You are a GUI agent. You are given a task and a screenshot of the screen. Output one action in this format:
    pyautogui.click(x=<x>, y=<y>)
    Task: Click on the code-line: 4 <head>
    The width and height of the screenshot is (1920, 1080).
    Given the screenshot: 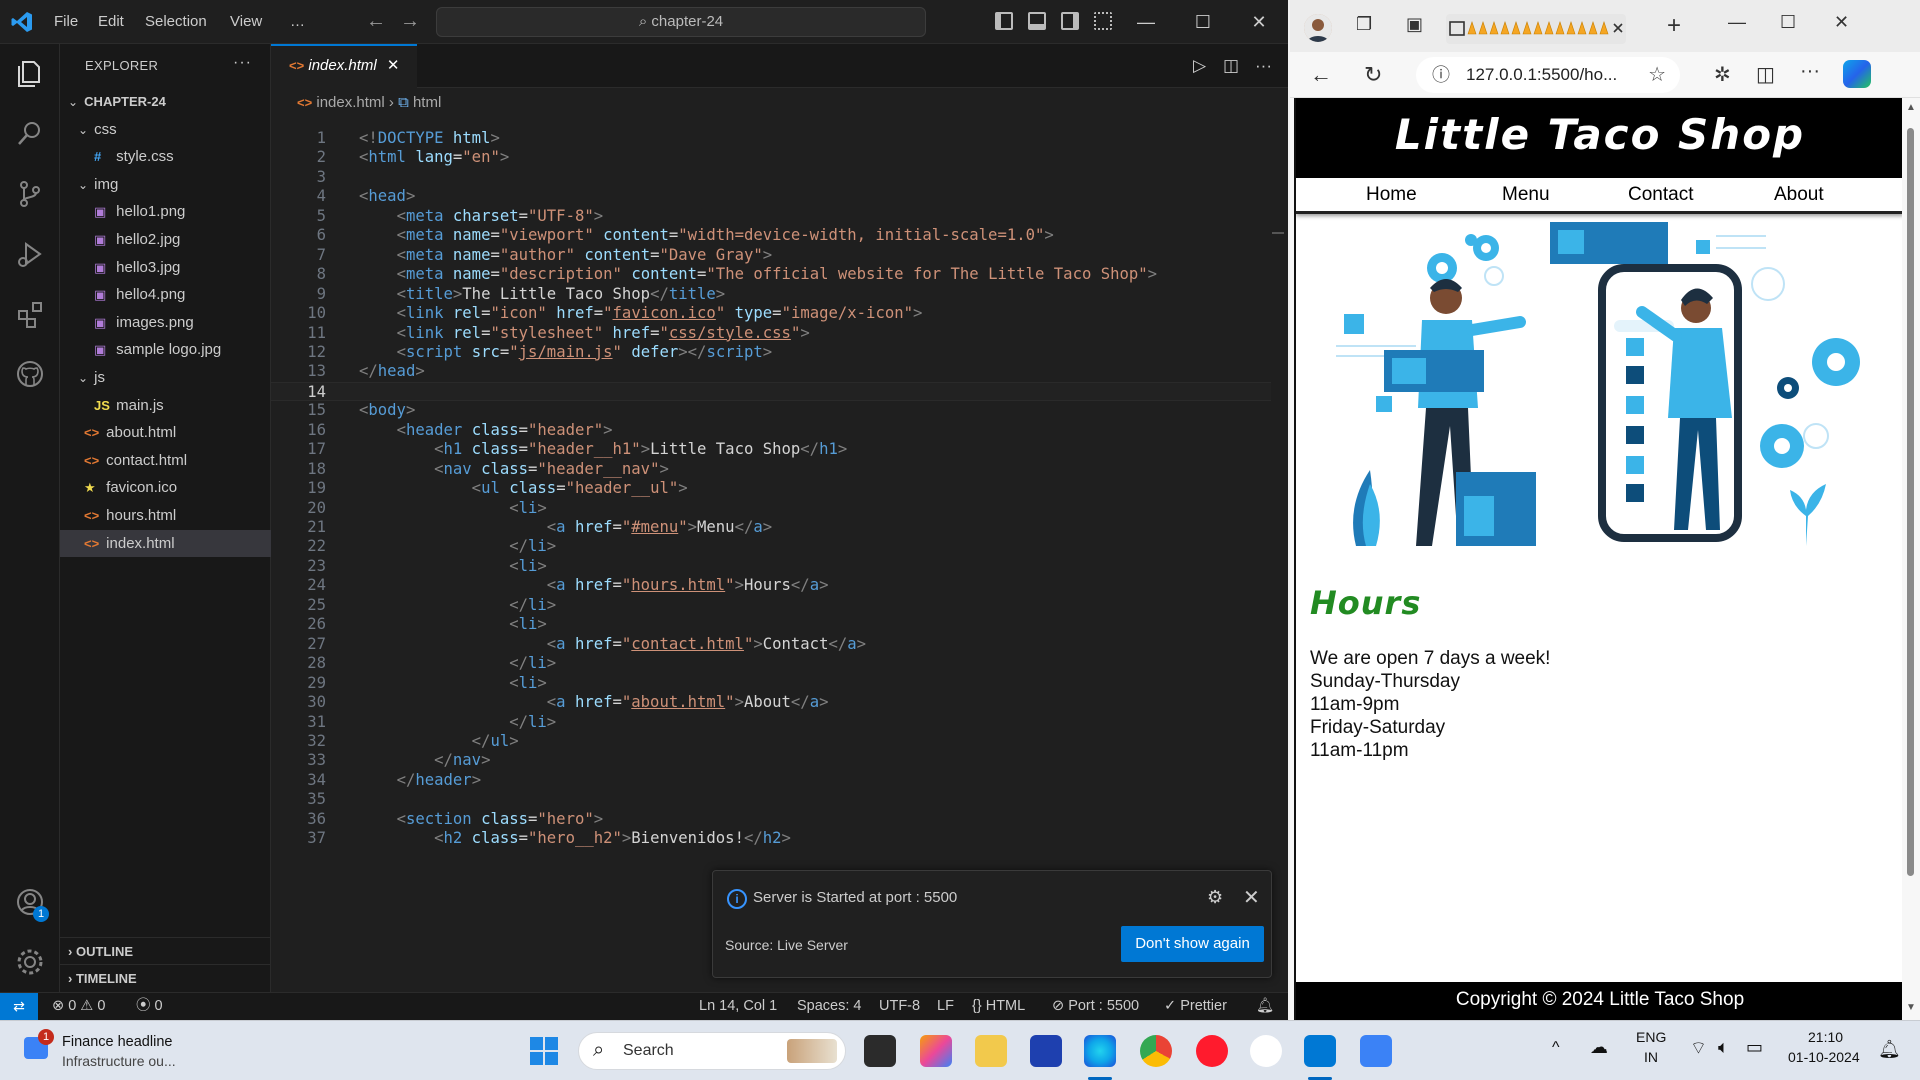 What is the action you would take?
    pyautogui.click(x=771, y=196)
    